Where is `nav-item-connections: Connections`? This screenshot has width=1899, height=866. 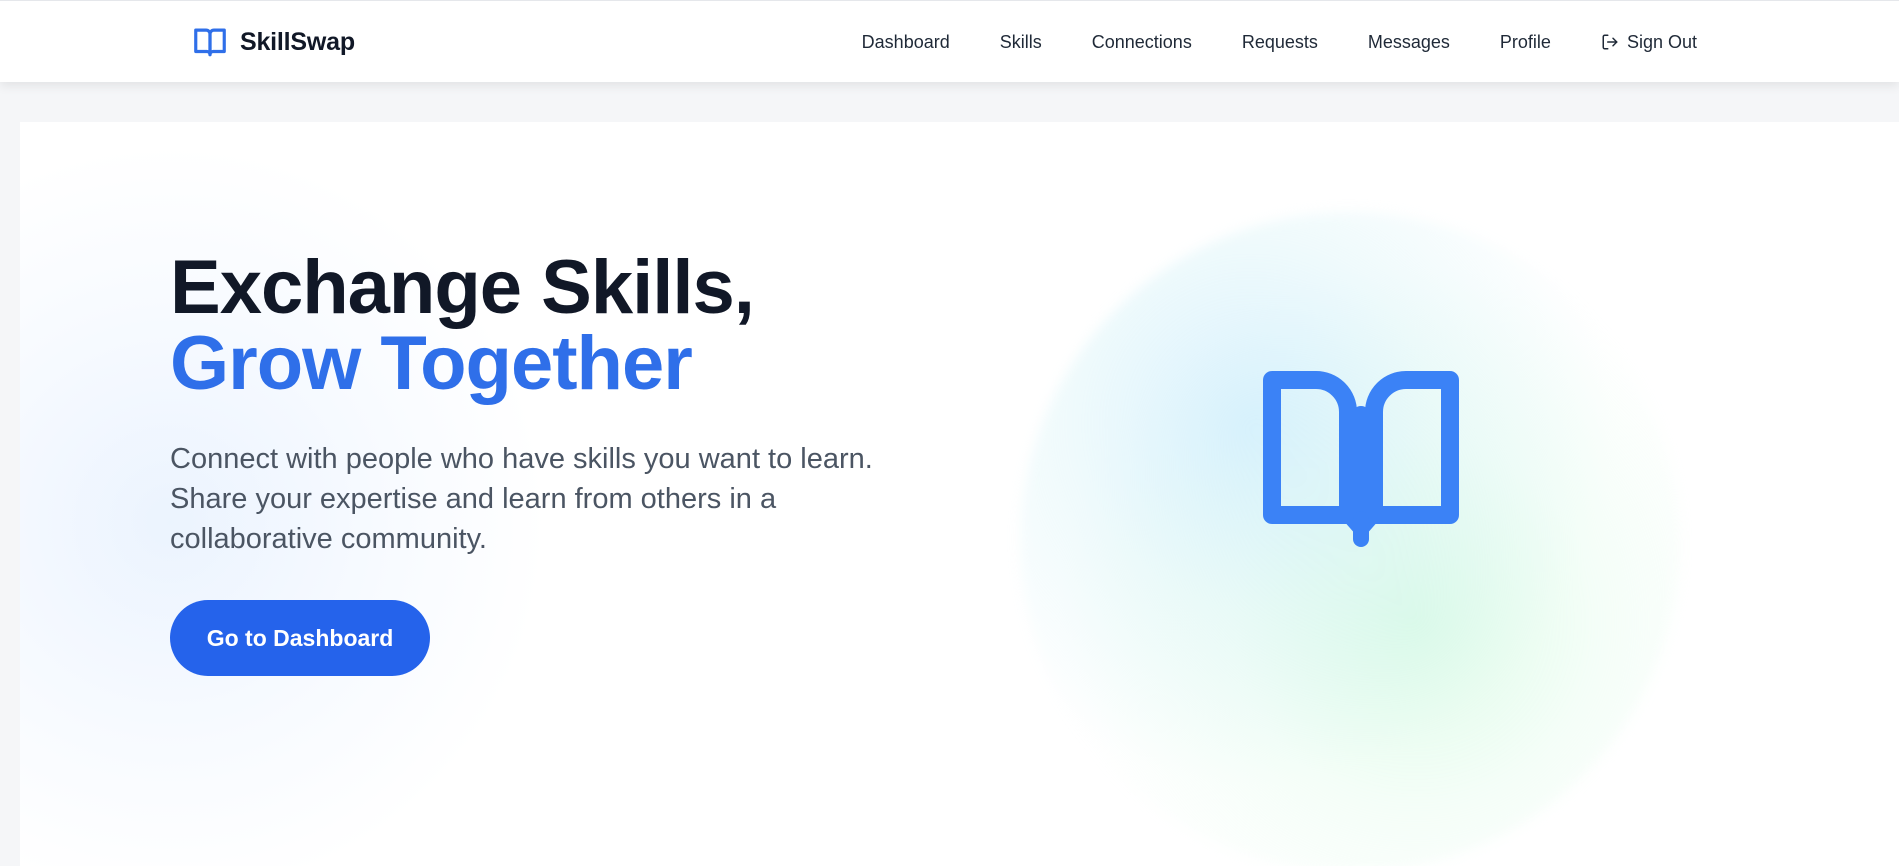 nav-item-connections: Connections is located at coordinates (1142, 42).